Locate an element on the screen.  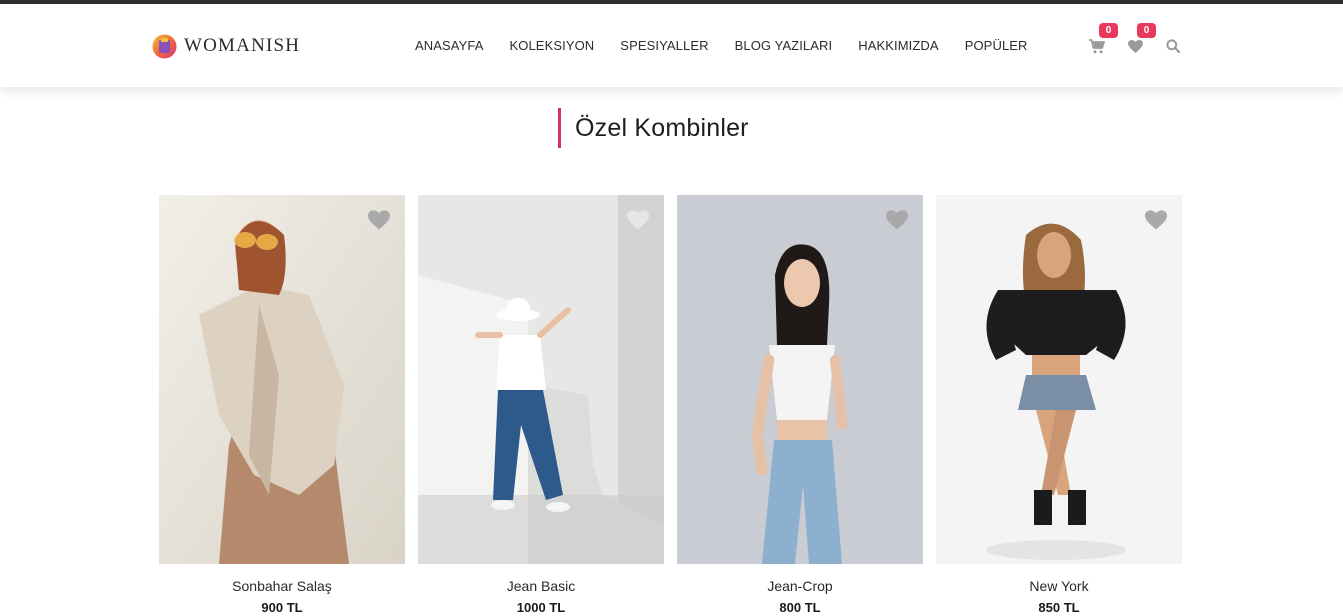
product-card: Jean-Crop 800 TL is located at coordinates (800, 405).